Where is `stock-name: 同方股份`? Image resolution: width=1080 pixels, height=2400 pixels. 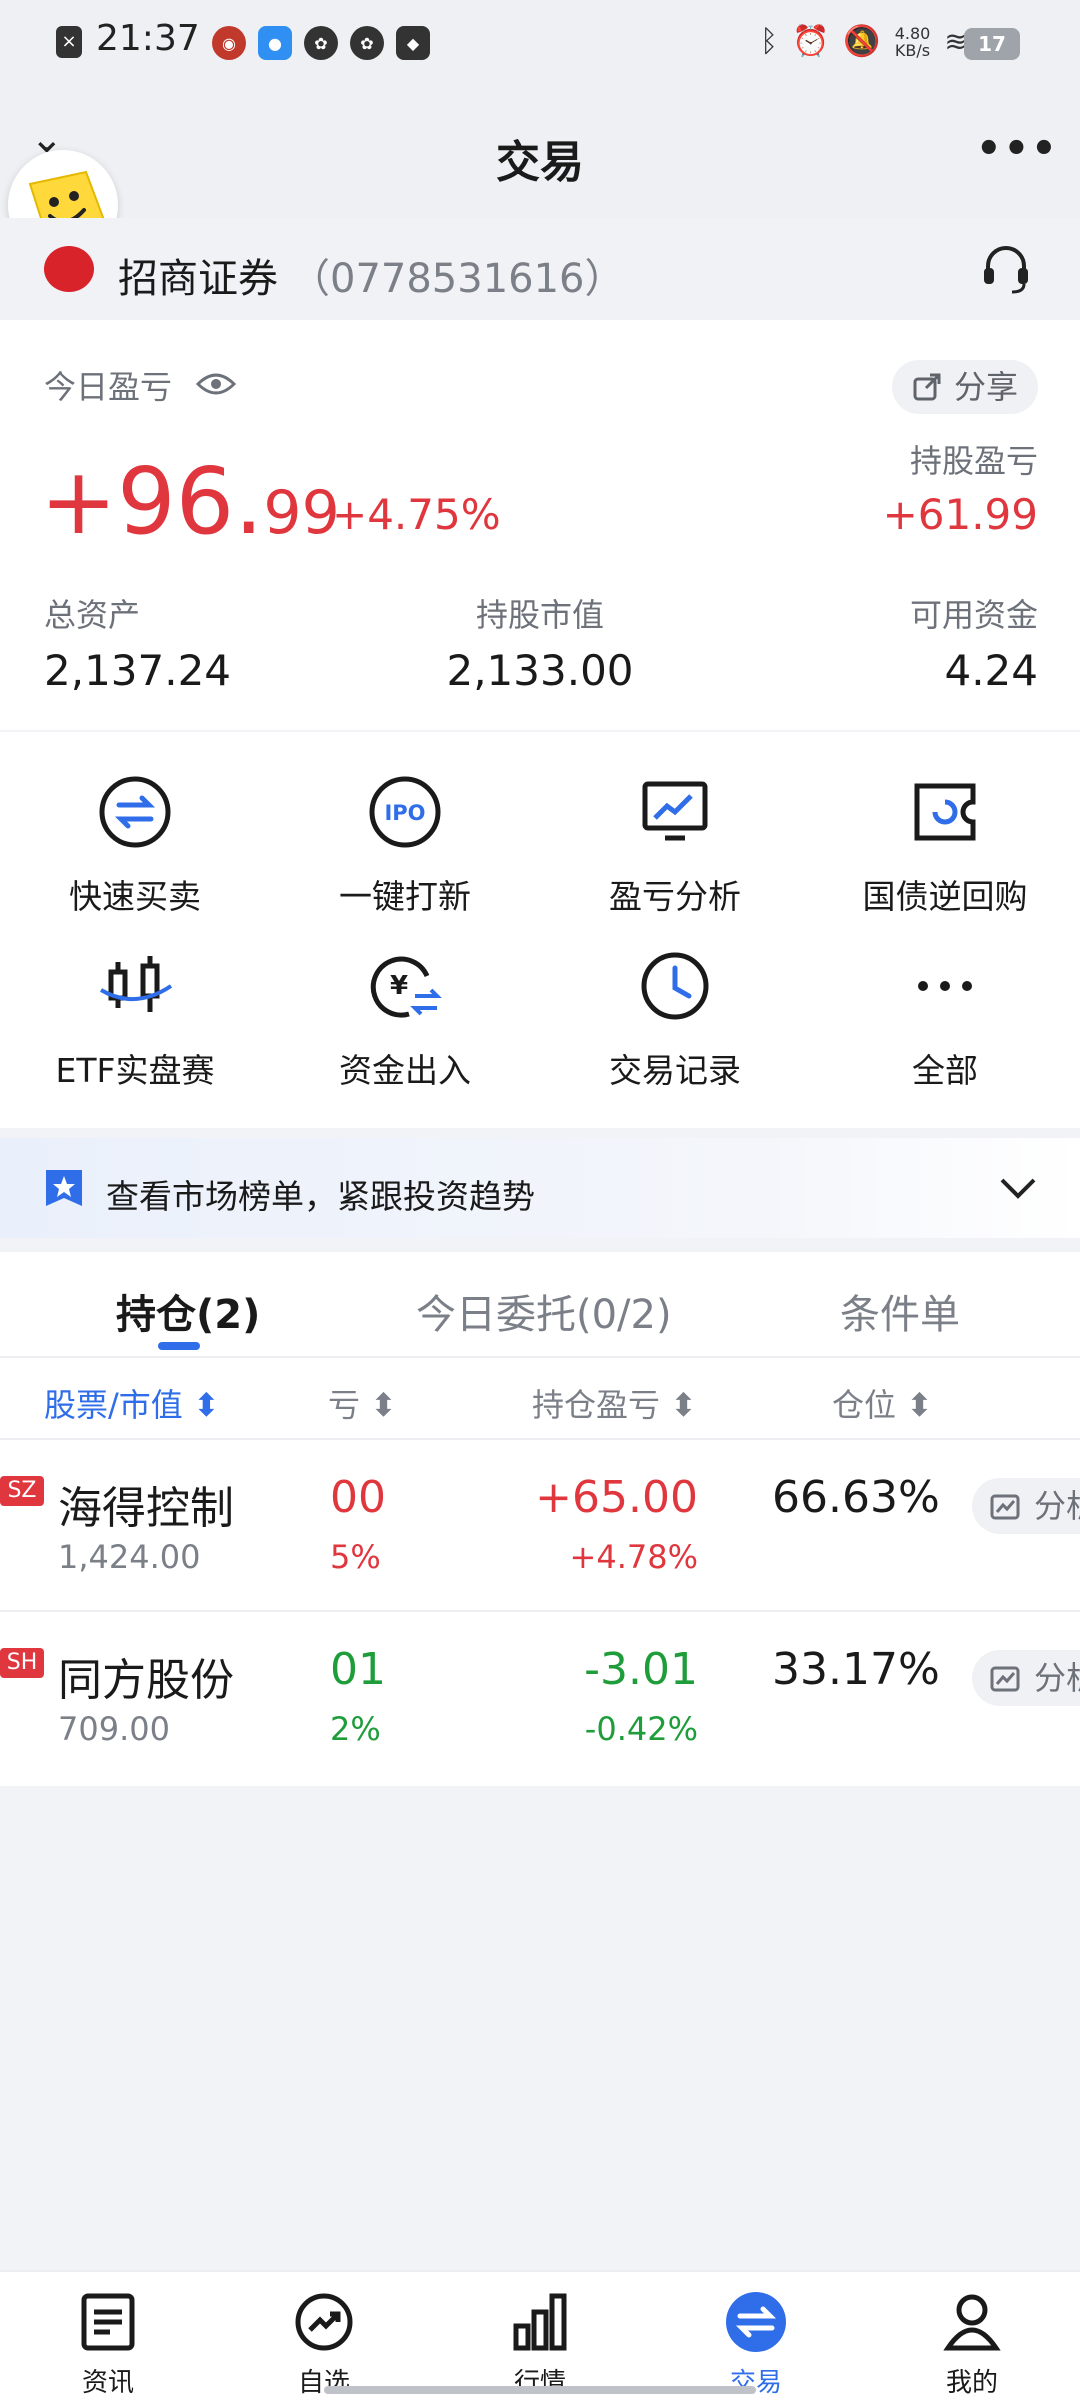
stock-name: 同方股份 is located at coordinates (146, 1680).